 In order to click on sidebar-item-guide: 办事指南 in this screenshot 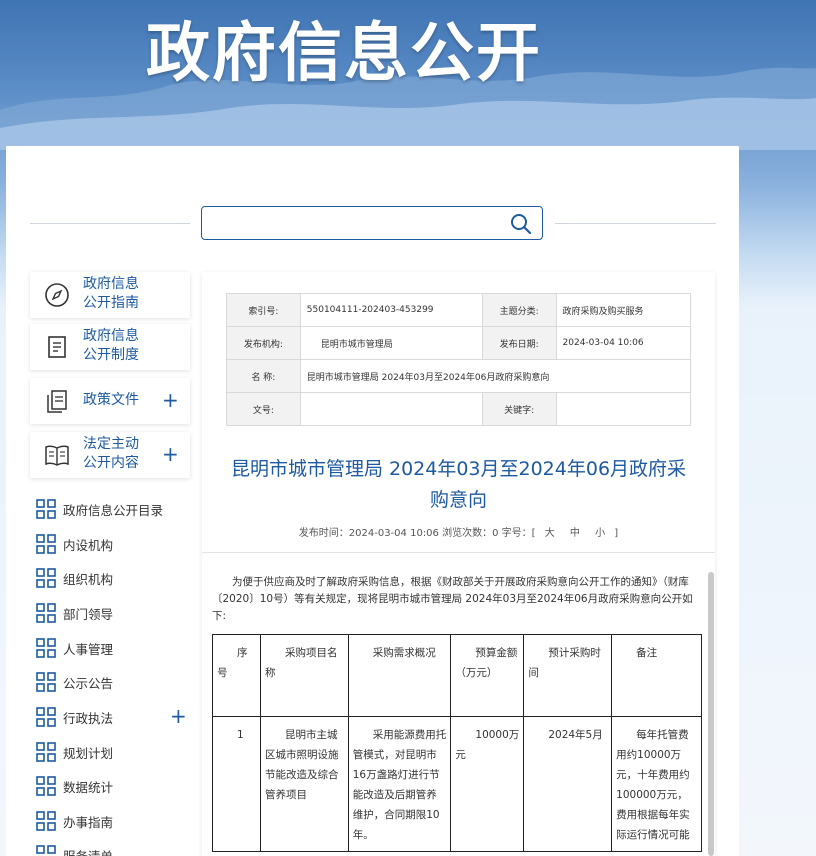, I will do `click(113, 821)`.